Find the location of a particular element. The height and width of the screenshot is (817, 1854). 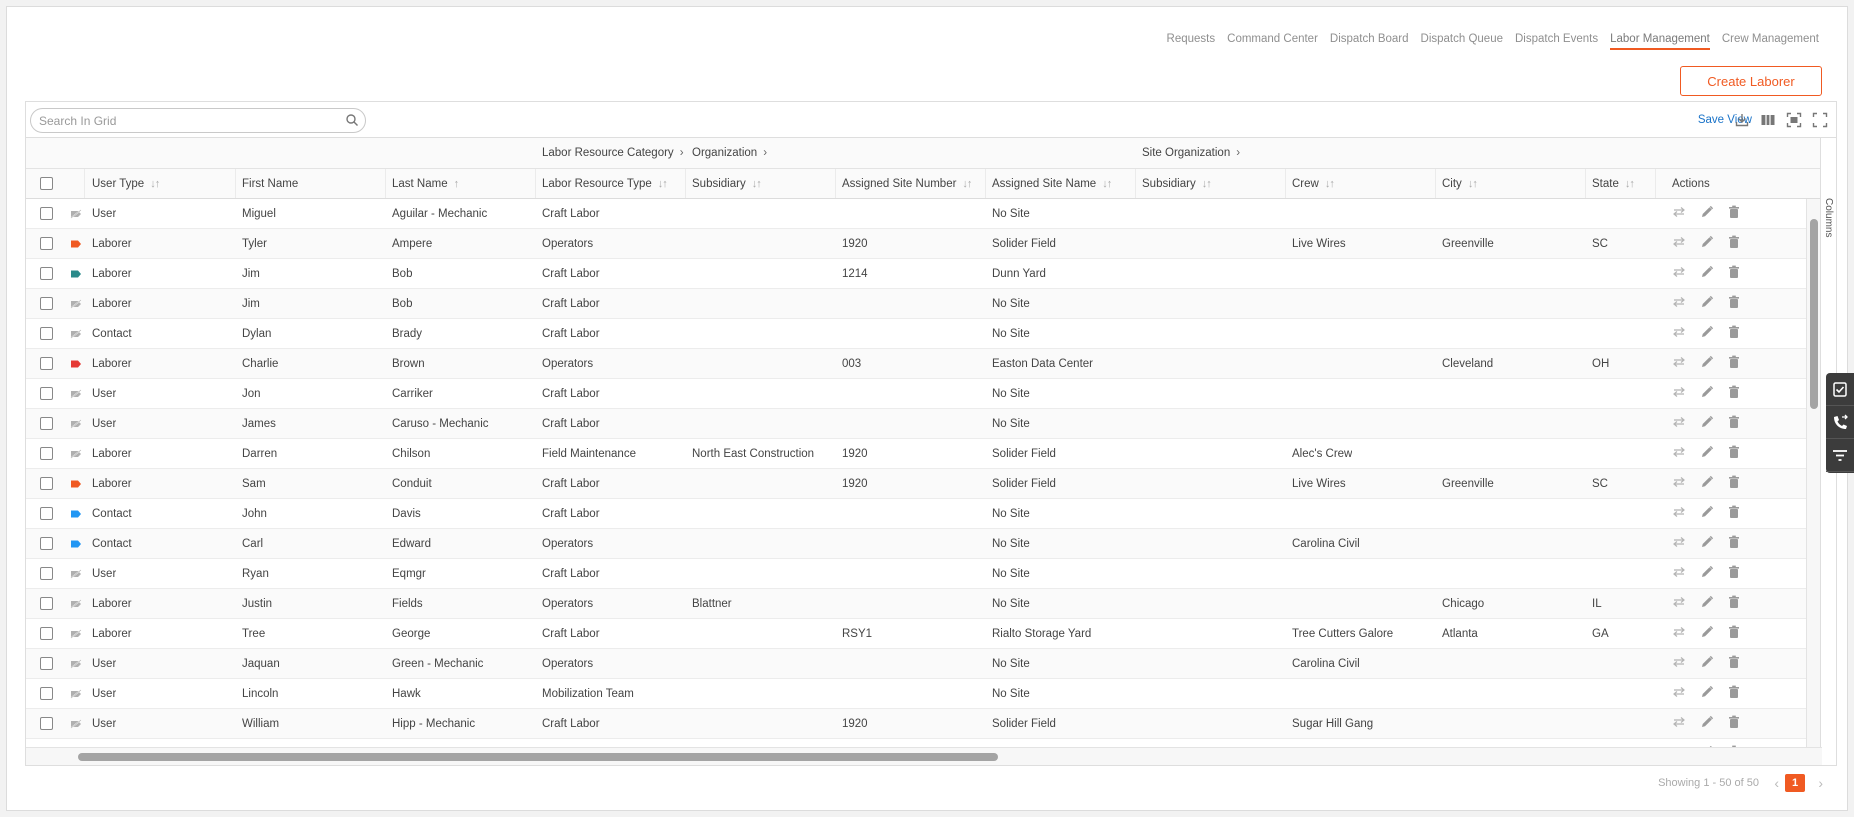

download-icon is located at coordinates (1742, 120).